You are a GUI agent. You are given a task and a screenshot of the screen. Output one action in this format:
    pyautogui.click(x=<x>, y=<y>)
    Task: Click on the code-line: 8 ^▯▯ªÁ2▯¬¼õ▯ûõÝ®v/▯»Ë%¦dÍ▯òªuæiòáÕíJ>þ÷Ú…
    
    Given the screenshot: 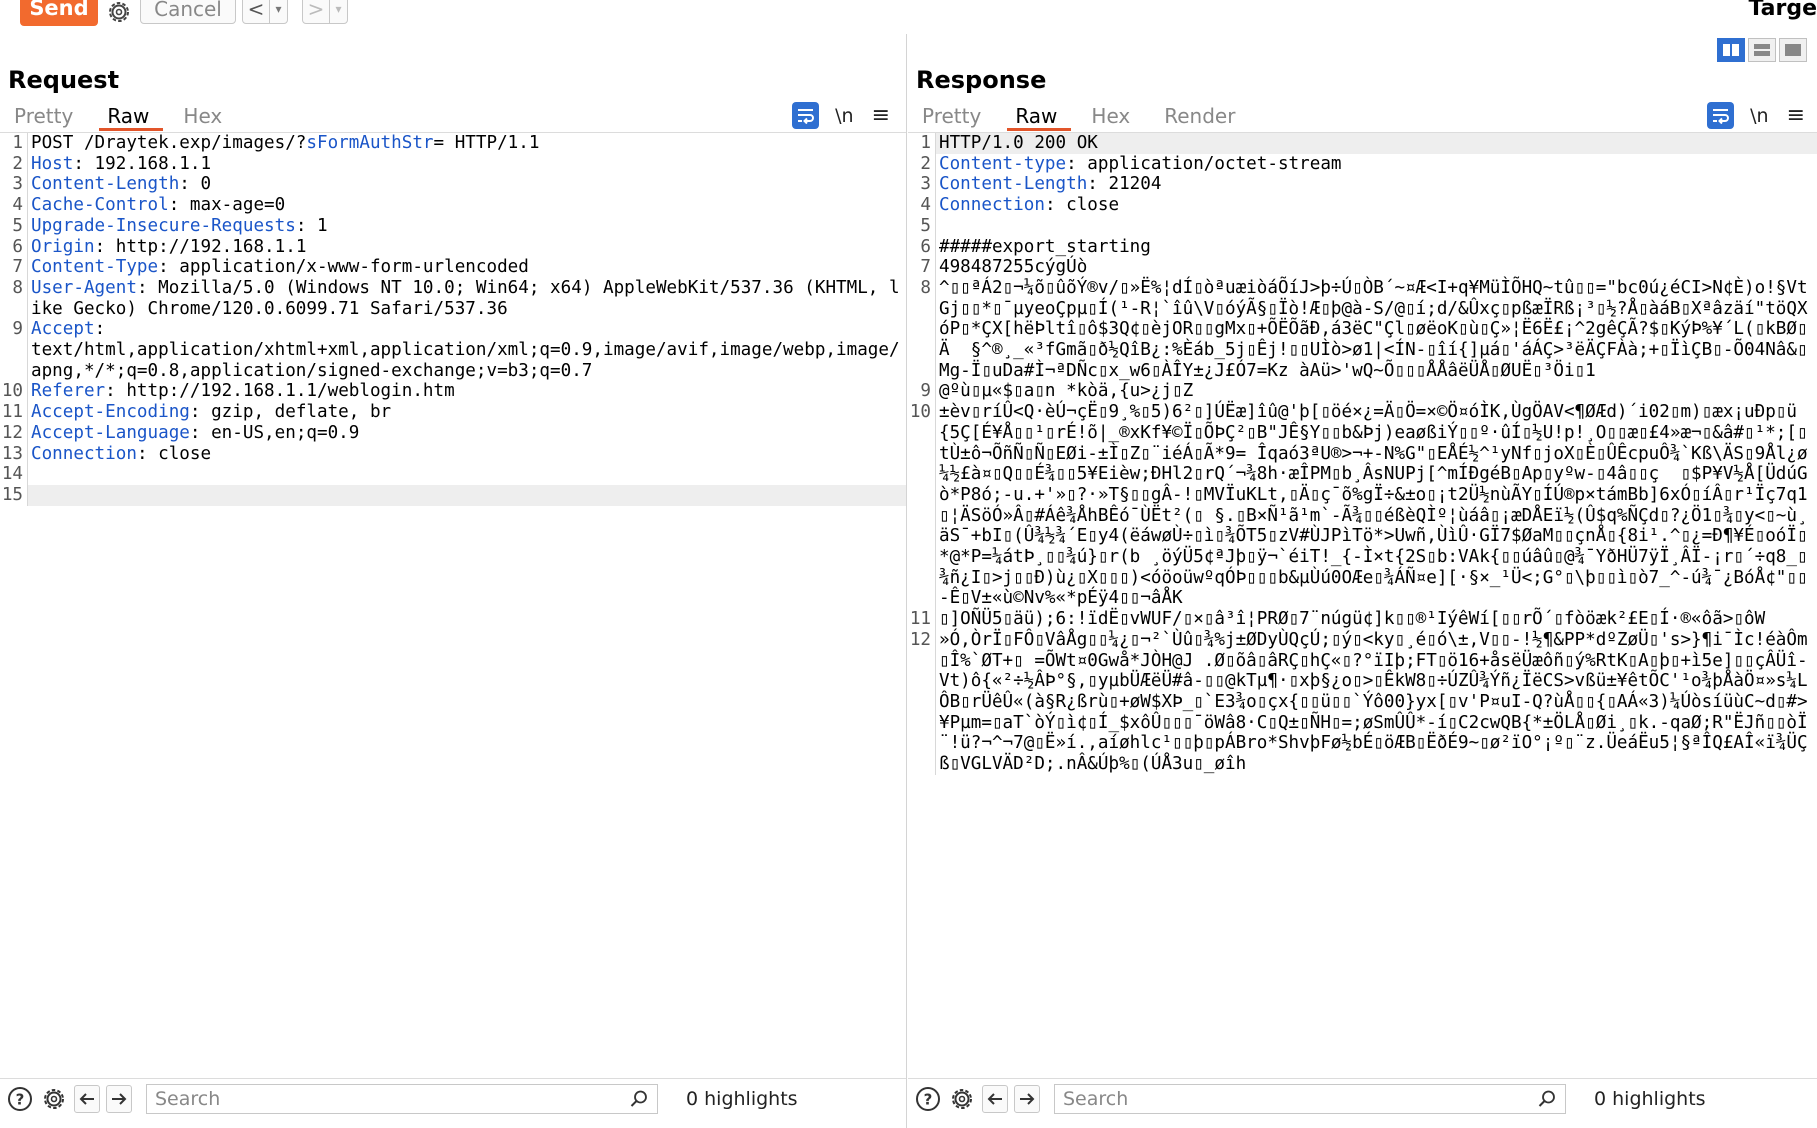 What is the action you would take?
    pyautogui.click(x=1362, y=329)
    